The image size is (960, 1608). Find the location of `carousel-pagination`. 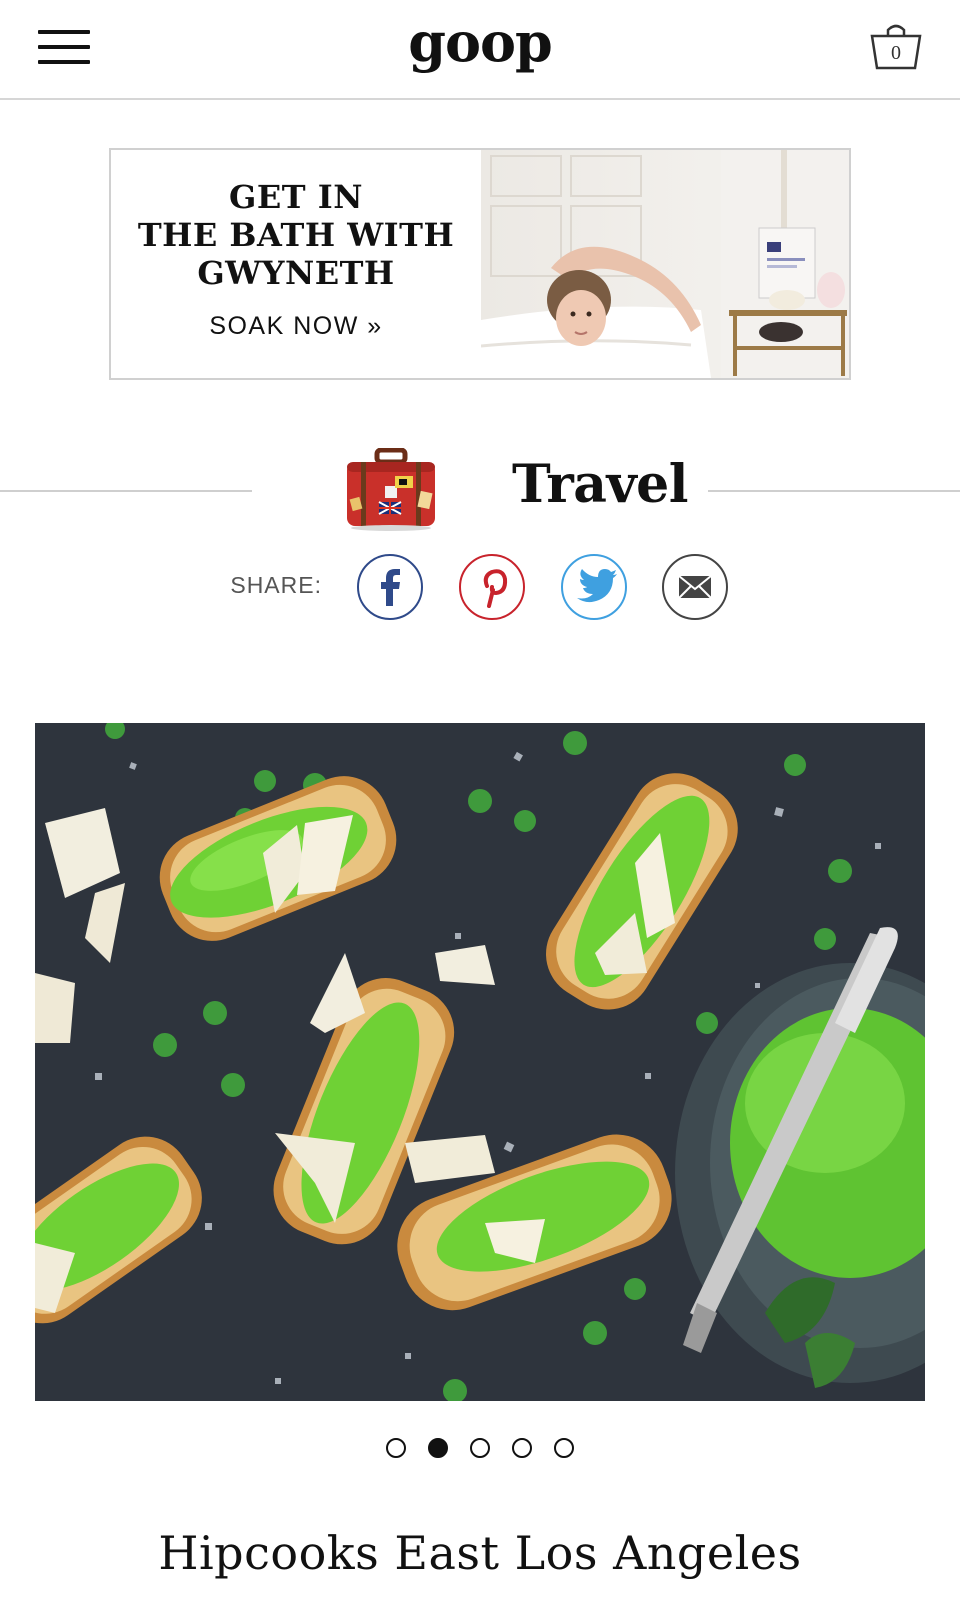

carousel-pagination is located at coordinates (480, 1449).